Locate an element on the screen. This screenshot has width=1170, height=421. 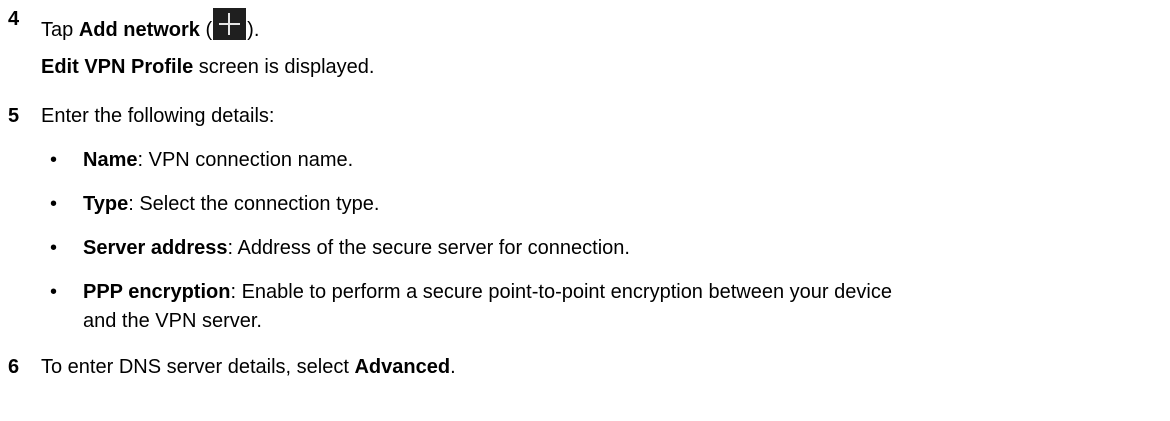
bullet-label: Type is located at coordinates (106, 204).